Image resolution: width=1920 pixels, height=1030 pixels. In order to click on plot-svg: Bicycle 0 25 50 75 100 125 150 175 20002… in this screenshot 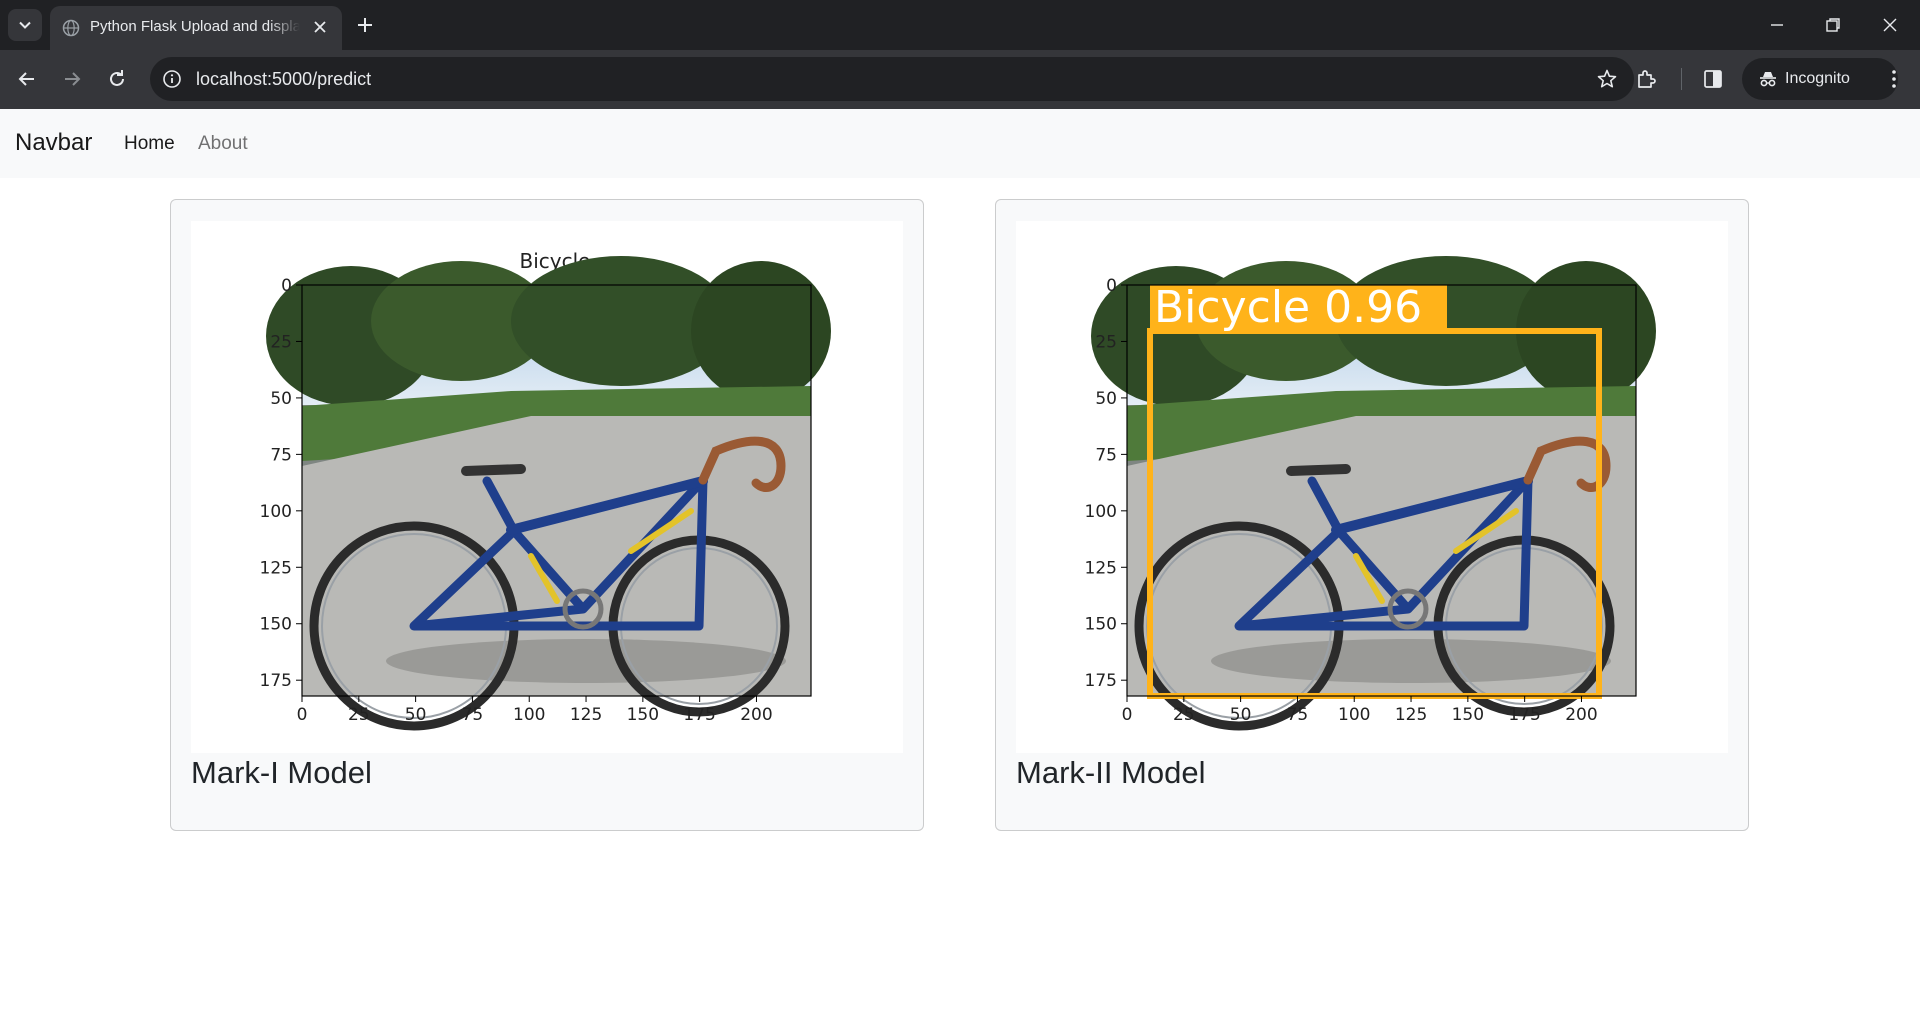, I will do `click(545, 490)`.